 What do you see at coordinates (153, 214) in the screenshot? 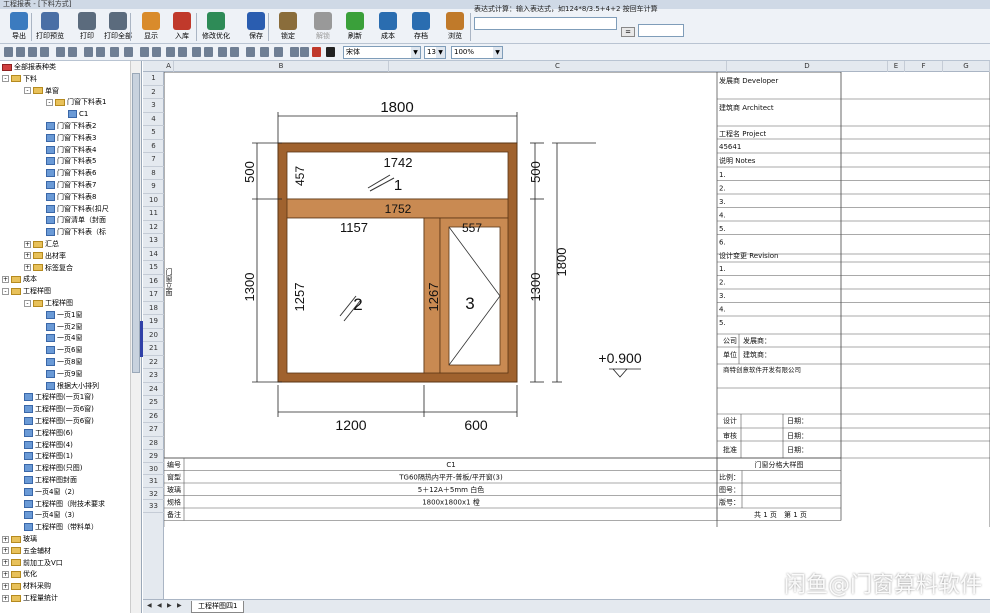
I see `row-header-11: 11` at bounding box center [153, 214].